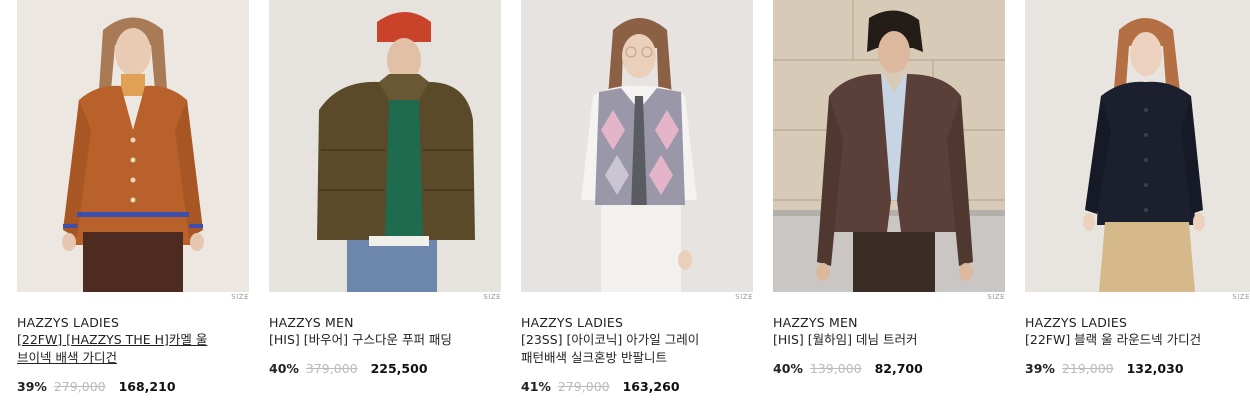 Image resolution: width=1250 pixels, height=420 pixels. I want to click on sale-price: 82,700, so click(898, 368).